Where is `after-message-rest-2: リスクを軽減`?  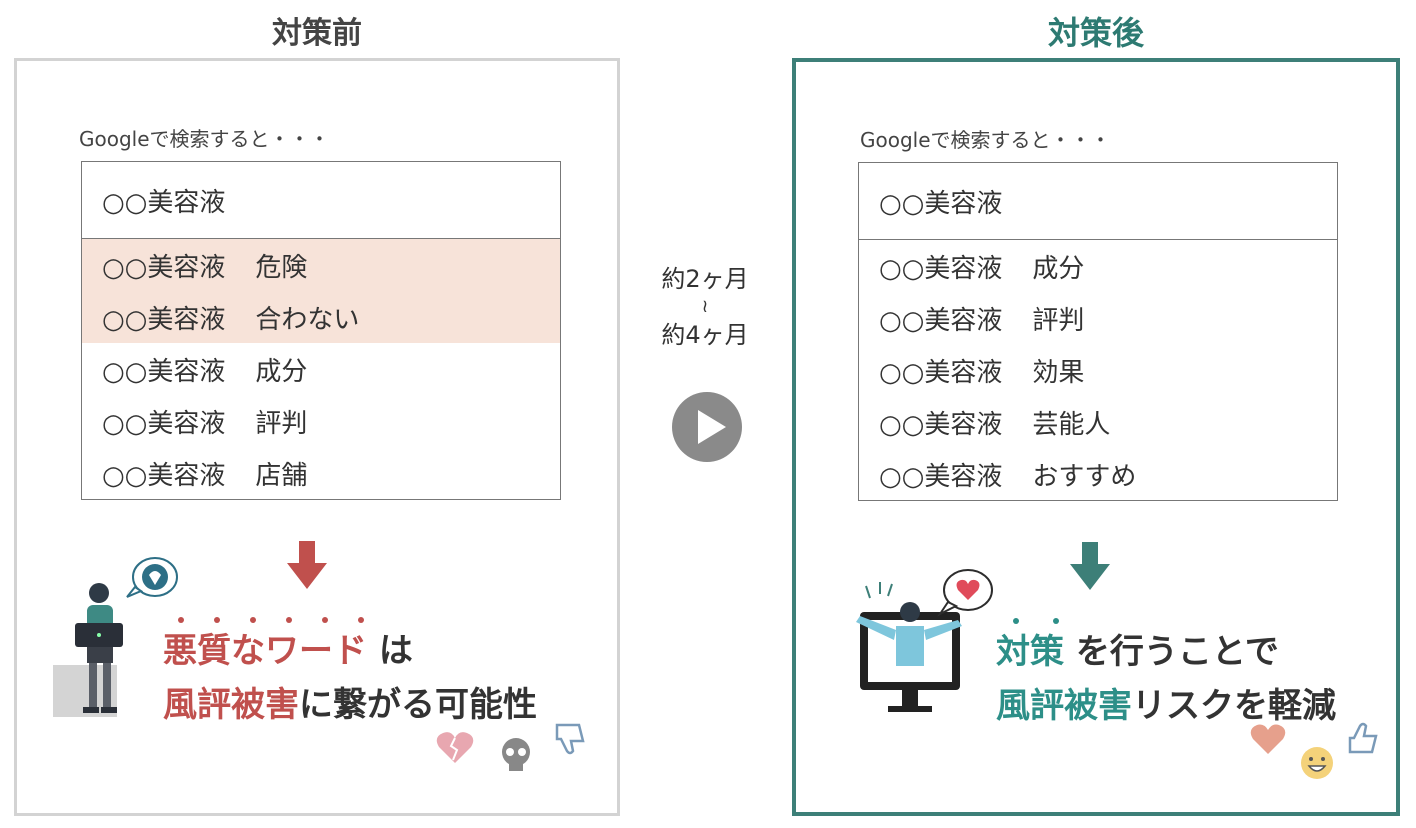
after-message-rest-2: リスクを軽減 is located at coordinates (1234, 706).